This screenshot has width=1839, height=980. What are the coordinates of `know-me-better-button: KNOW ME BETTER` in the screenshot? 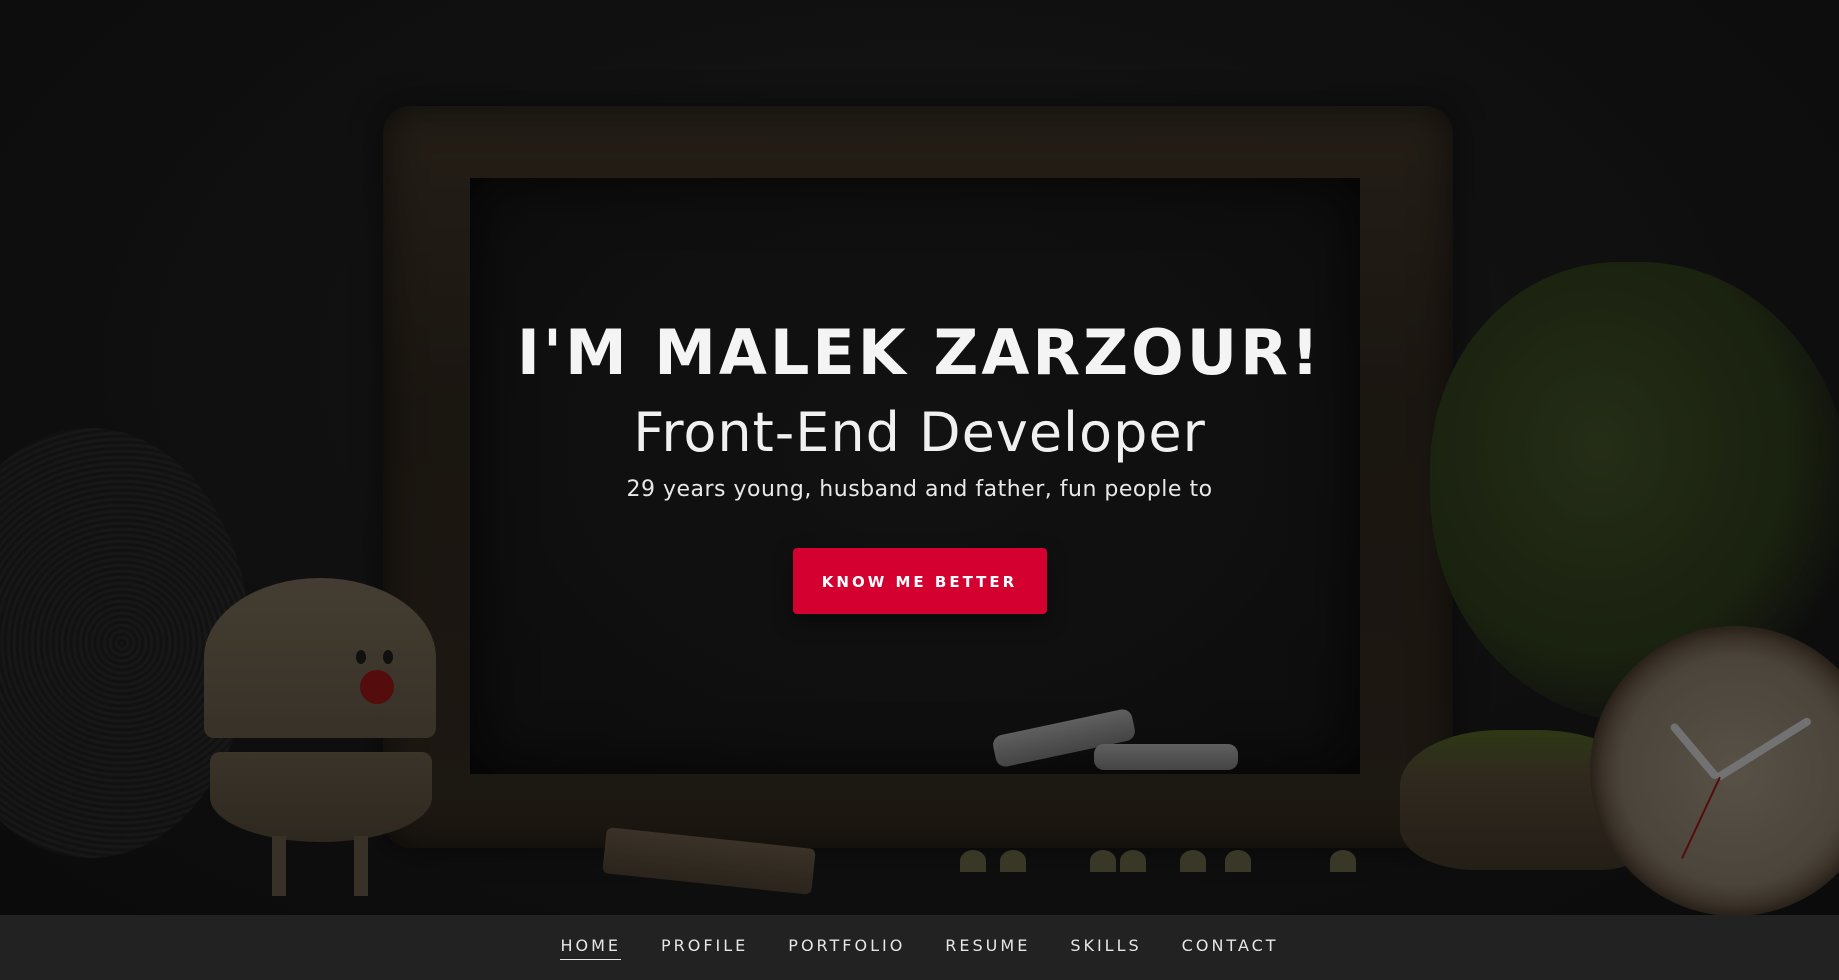 It's located at (919, 581).